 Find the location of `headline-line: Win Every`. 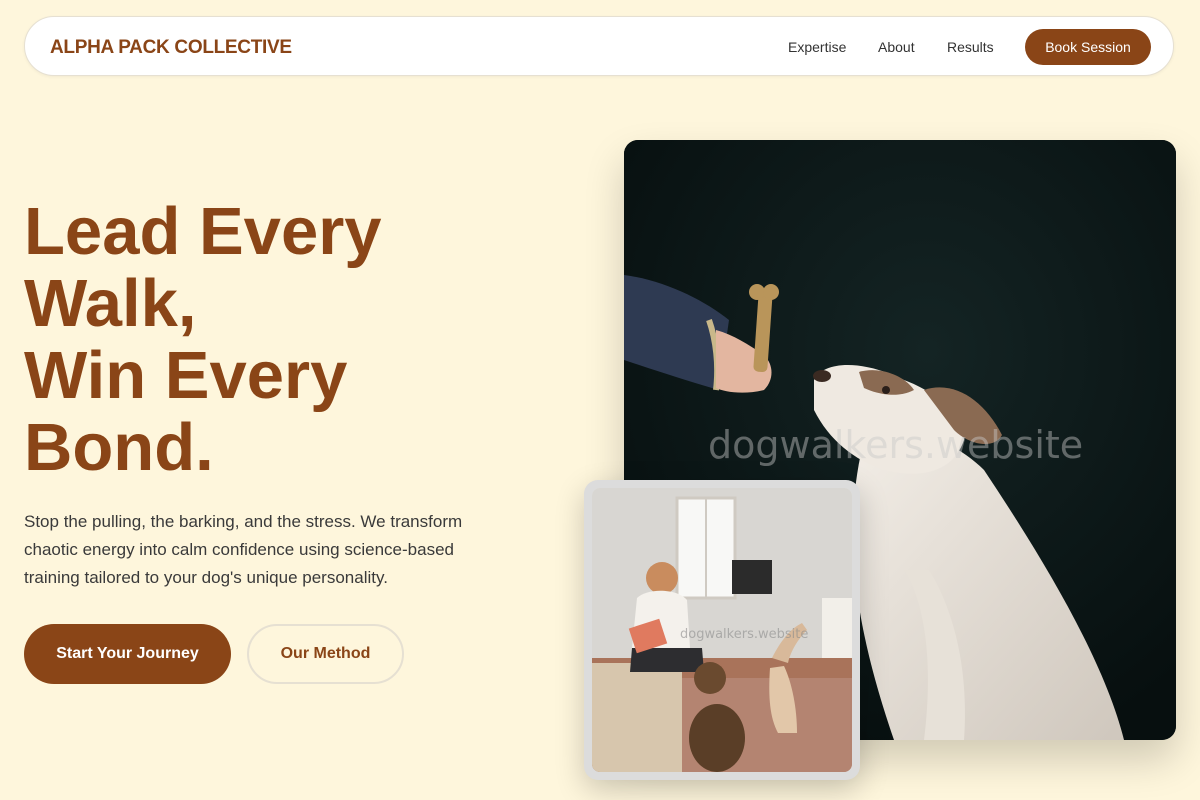

headline-line: Win Every is located at coordinates (186, 375).